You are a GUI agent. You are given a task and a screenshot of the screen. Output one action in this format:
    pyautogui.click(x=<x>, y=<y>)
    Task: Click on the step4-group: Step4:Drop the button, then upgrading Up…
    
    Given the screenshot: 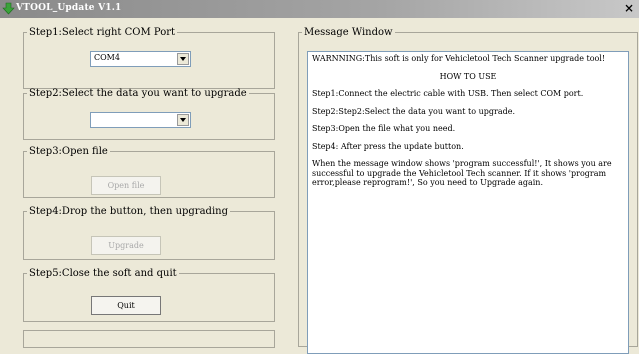 What is the action you would take?
    pyautogui.click(x=149, y=233)
    